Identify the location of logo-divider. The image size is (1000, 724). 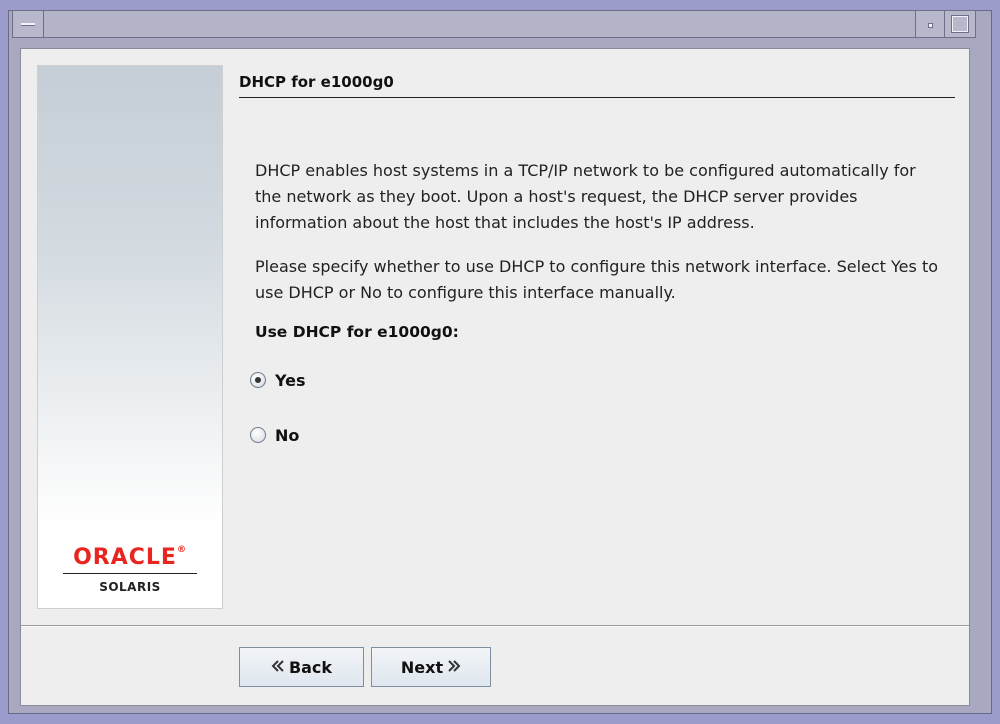
(130, 573).